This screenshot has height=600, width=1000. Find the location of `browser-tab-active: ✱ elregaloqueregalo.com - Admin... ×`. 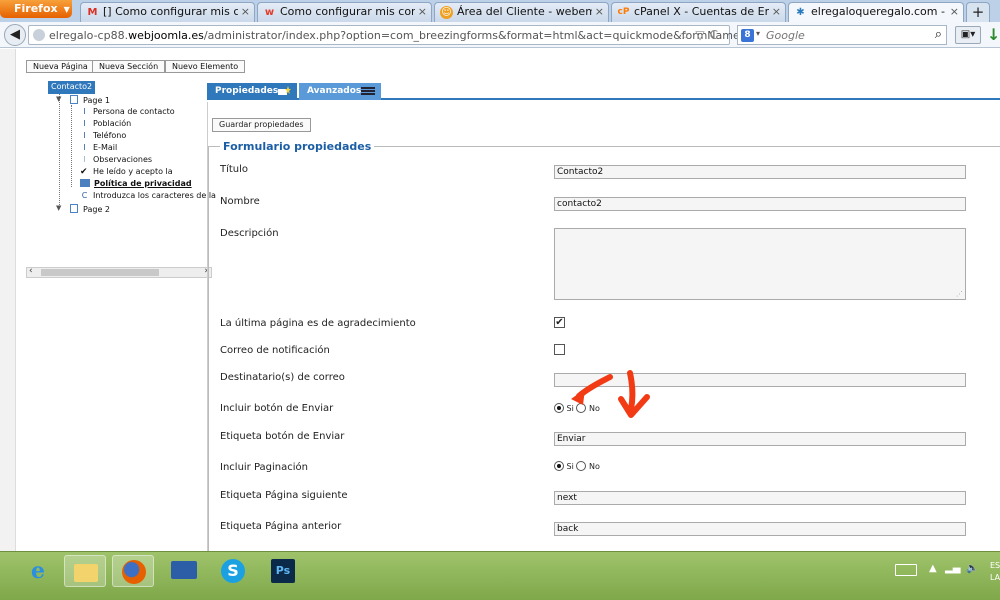

browser-tab-active: ✱ elregaloqueregalo.com - Admin... × is located at coordinates (876, 12).